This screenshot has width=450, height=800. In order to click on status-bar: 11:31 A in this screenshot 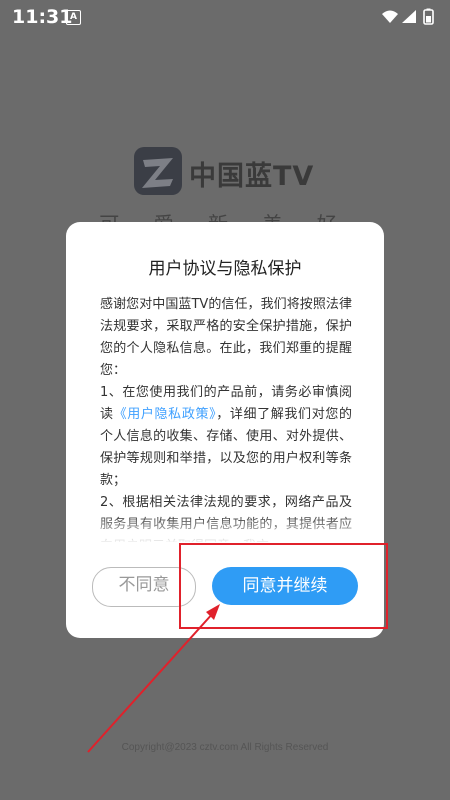, I will do `click(225, 17)`.